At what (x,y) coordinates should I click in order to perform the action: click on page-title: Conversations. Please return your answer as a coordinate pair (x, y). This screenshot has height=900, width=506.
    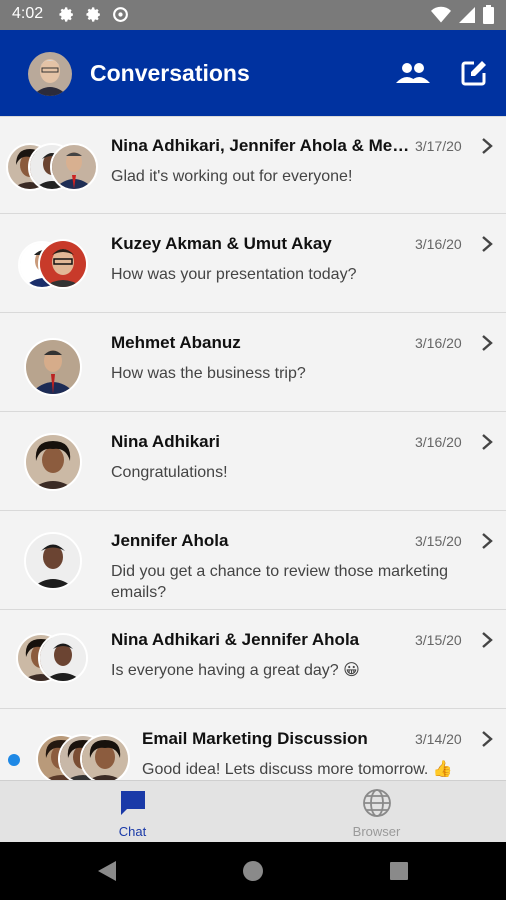
    Looking at the image, I should click on (170, 73).